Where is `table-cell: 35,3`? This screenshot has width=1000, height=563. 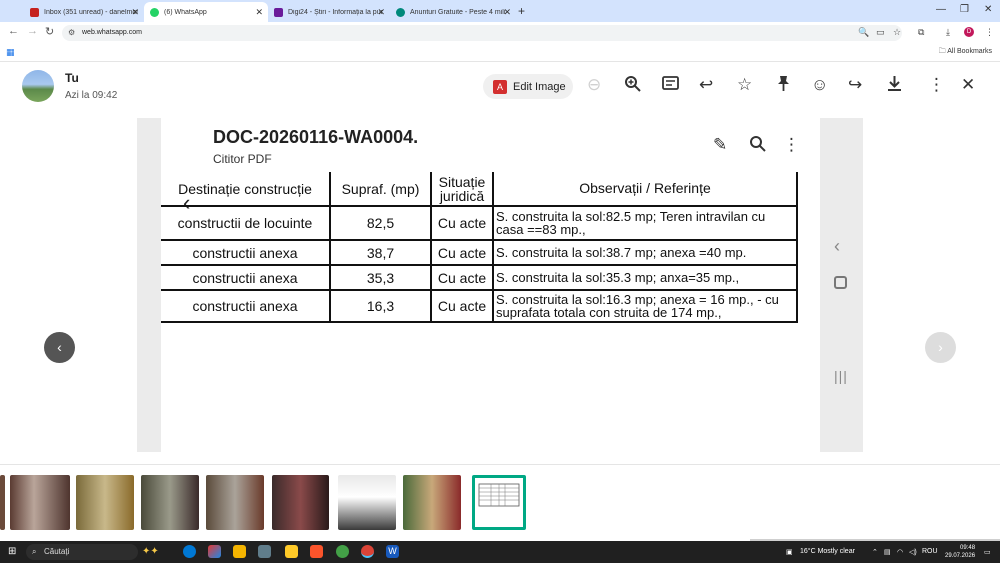 table-cell: 35,3 is located at coordinates (380, 277).